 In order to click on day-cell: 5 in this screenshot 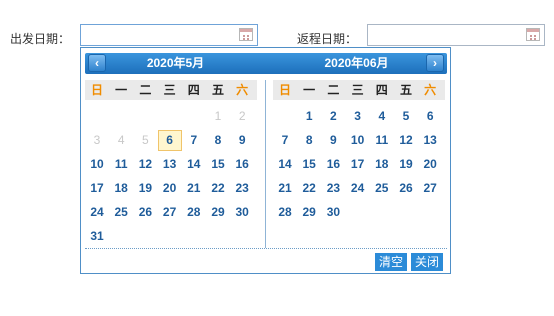, I will do `click(406, 116)`.